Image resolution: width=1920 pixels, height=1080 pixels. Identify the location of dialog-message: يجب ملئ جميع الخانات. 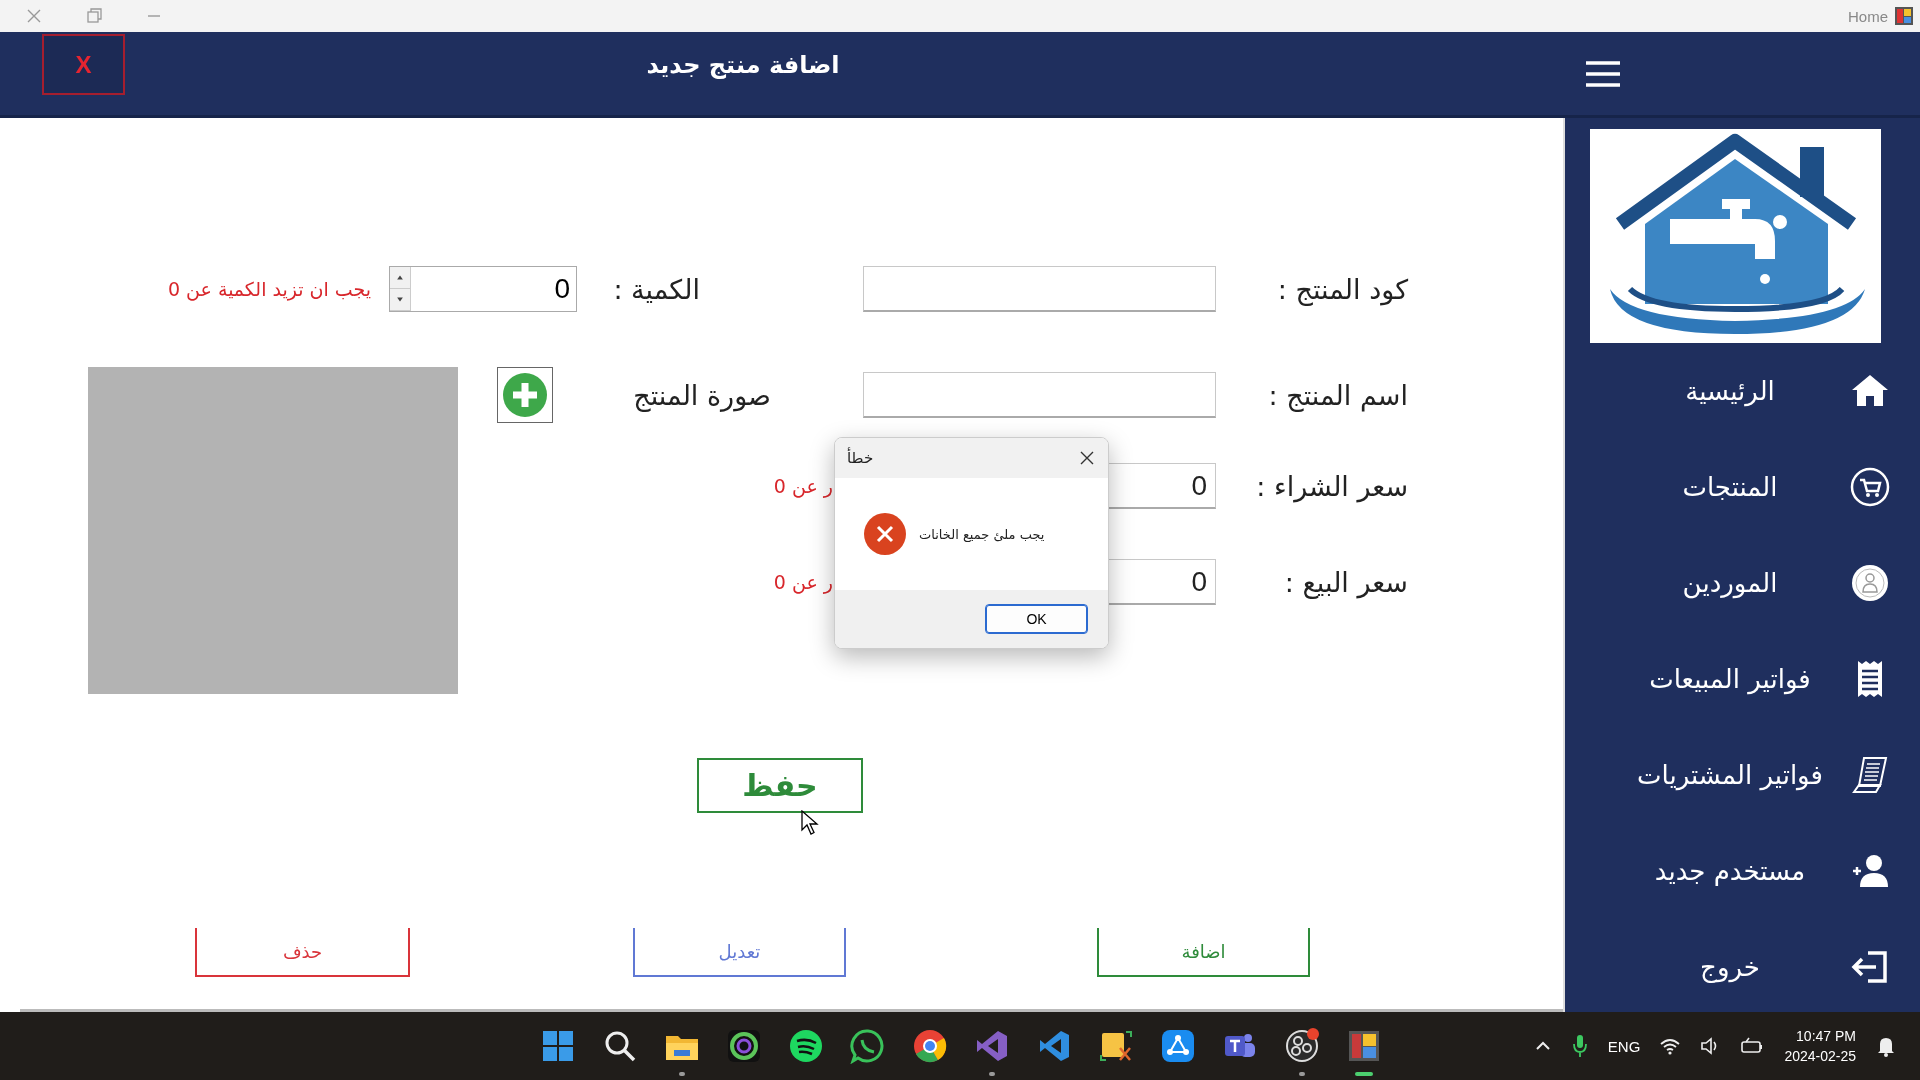
(982, 534).